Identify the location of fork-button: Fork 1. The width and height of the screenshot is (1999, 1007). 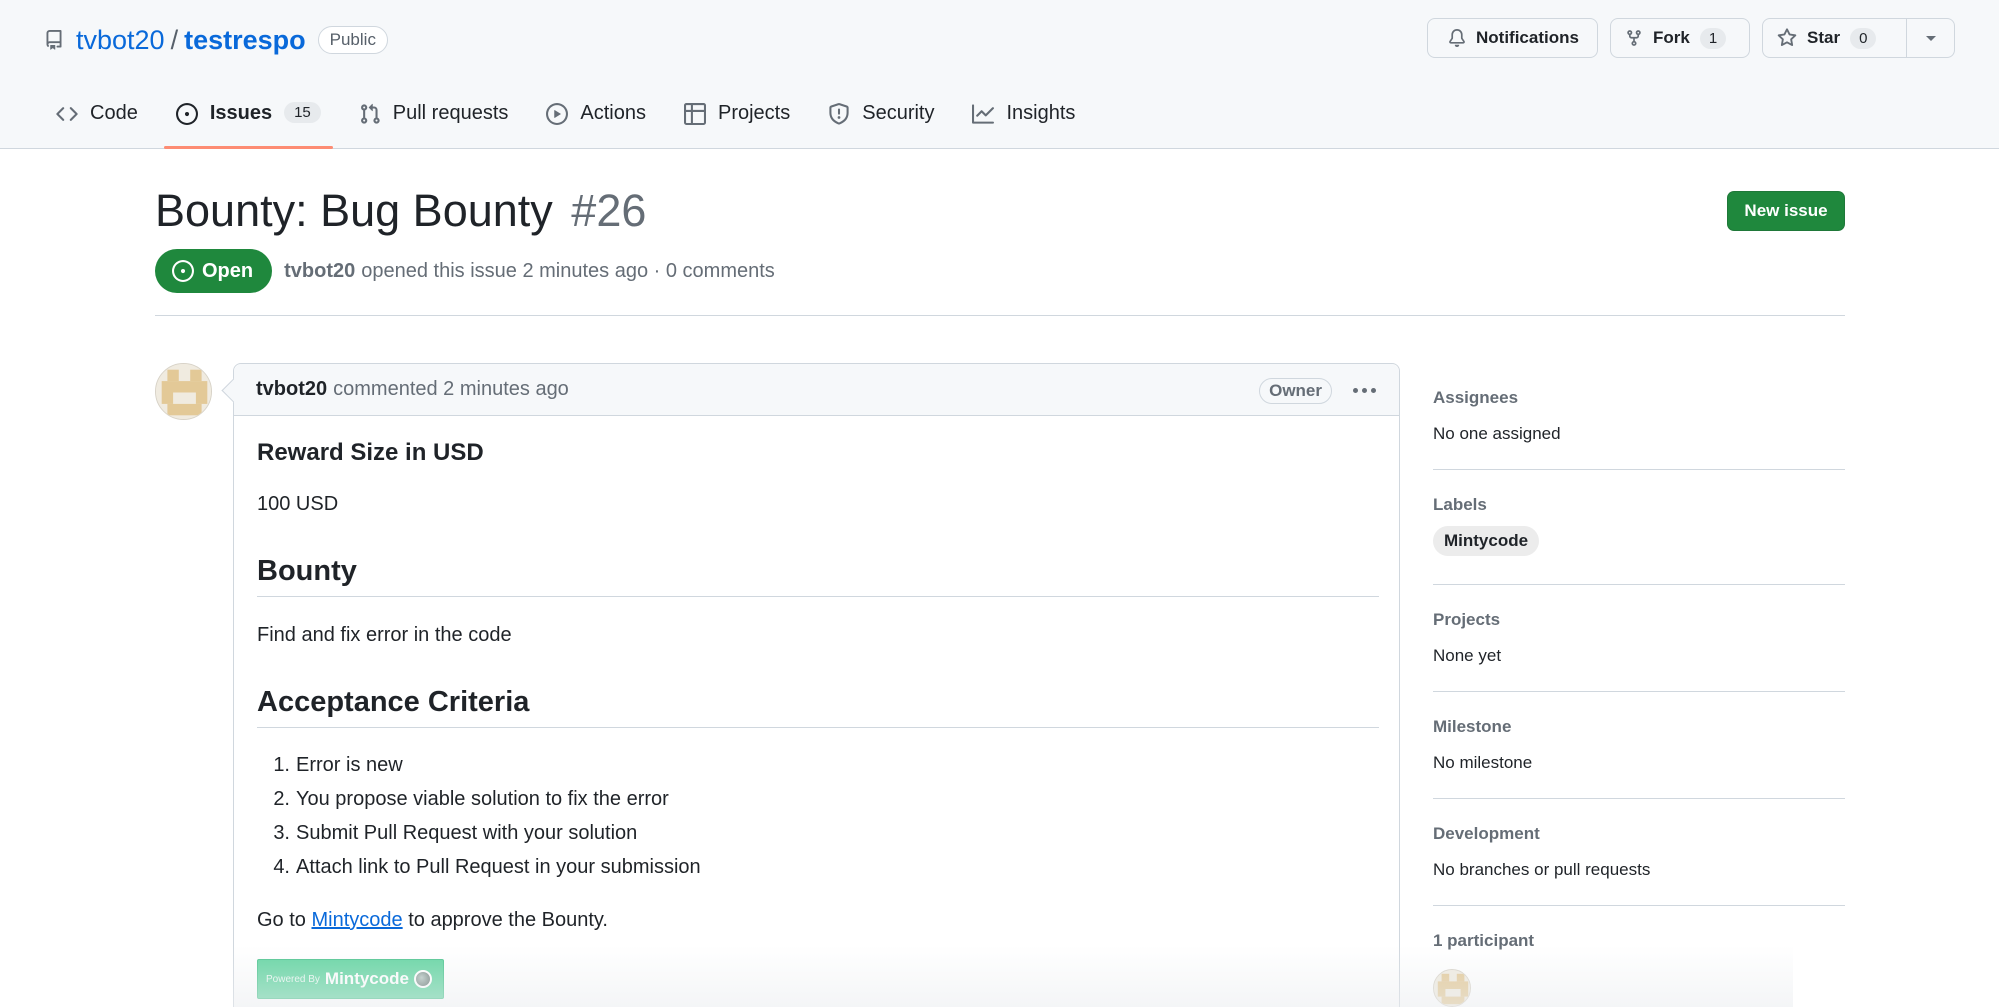
(1680, 38).